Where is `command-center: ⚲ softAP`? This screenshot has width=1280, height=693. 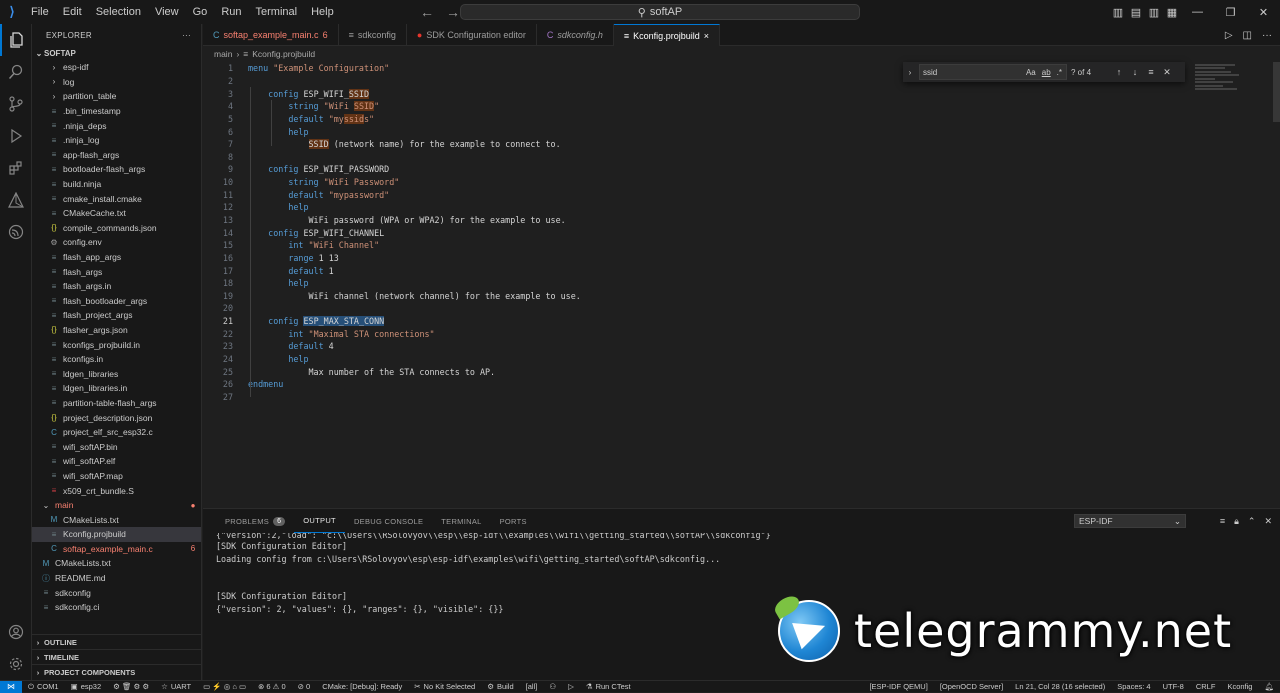
command-center: ⚲ softAP is located at coordinates (660, 12).